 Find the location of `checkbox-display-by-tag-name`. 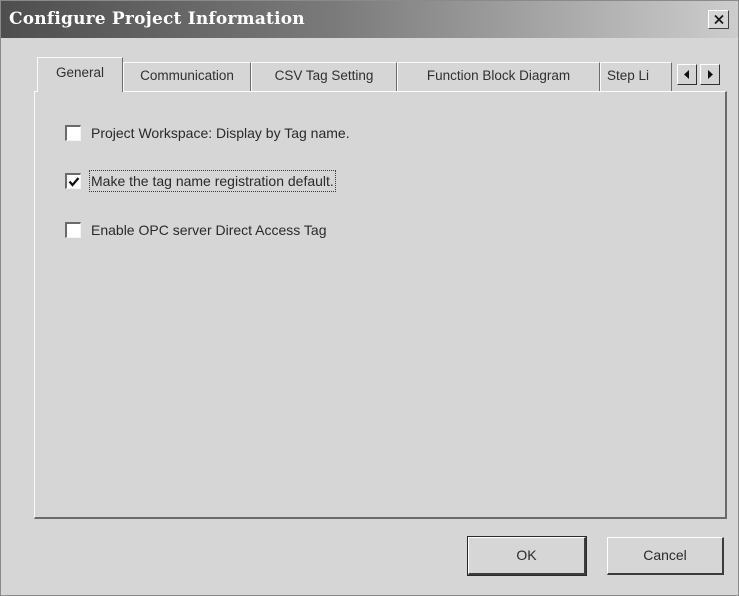

checkbox-display-by-tag-name is located at coordinates (73, 133).